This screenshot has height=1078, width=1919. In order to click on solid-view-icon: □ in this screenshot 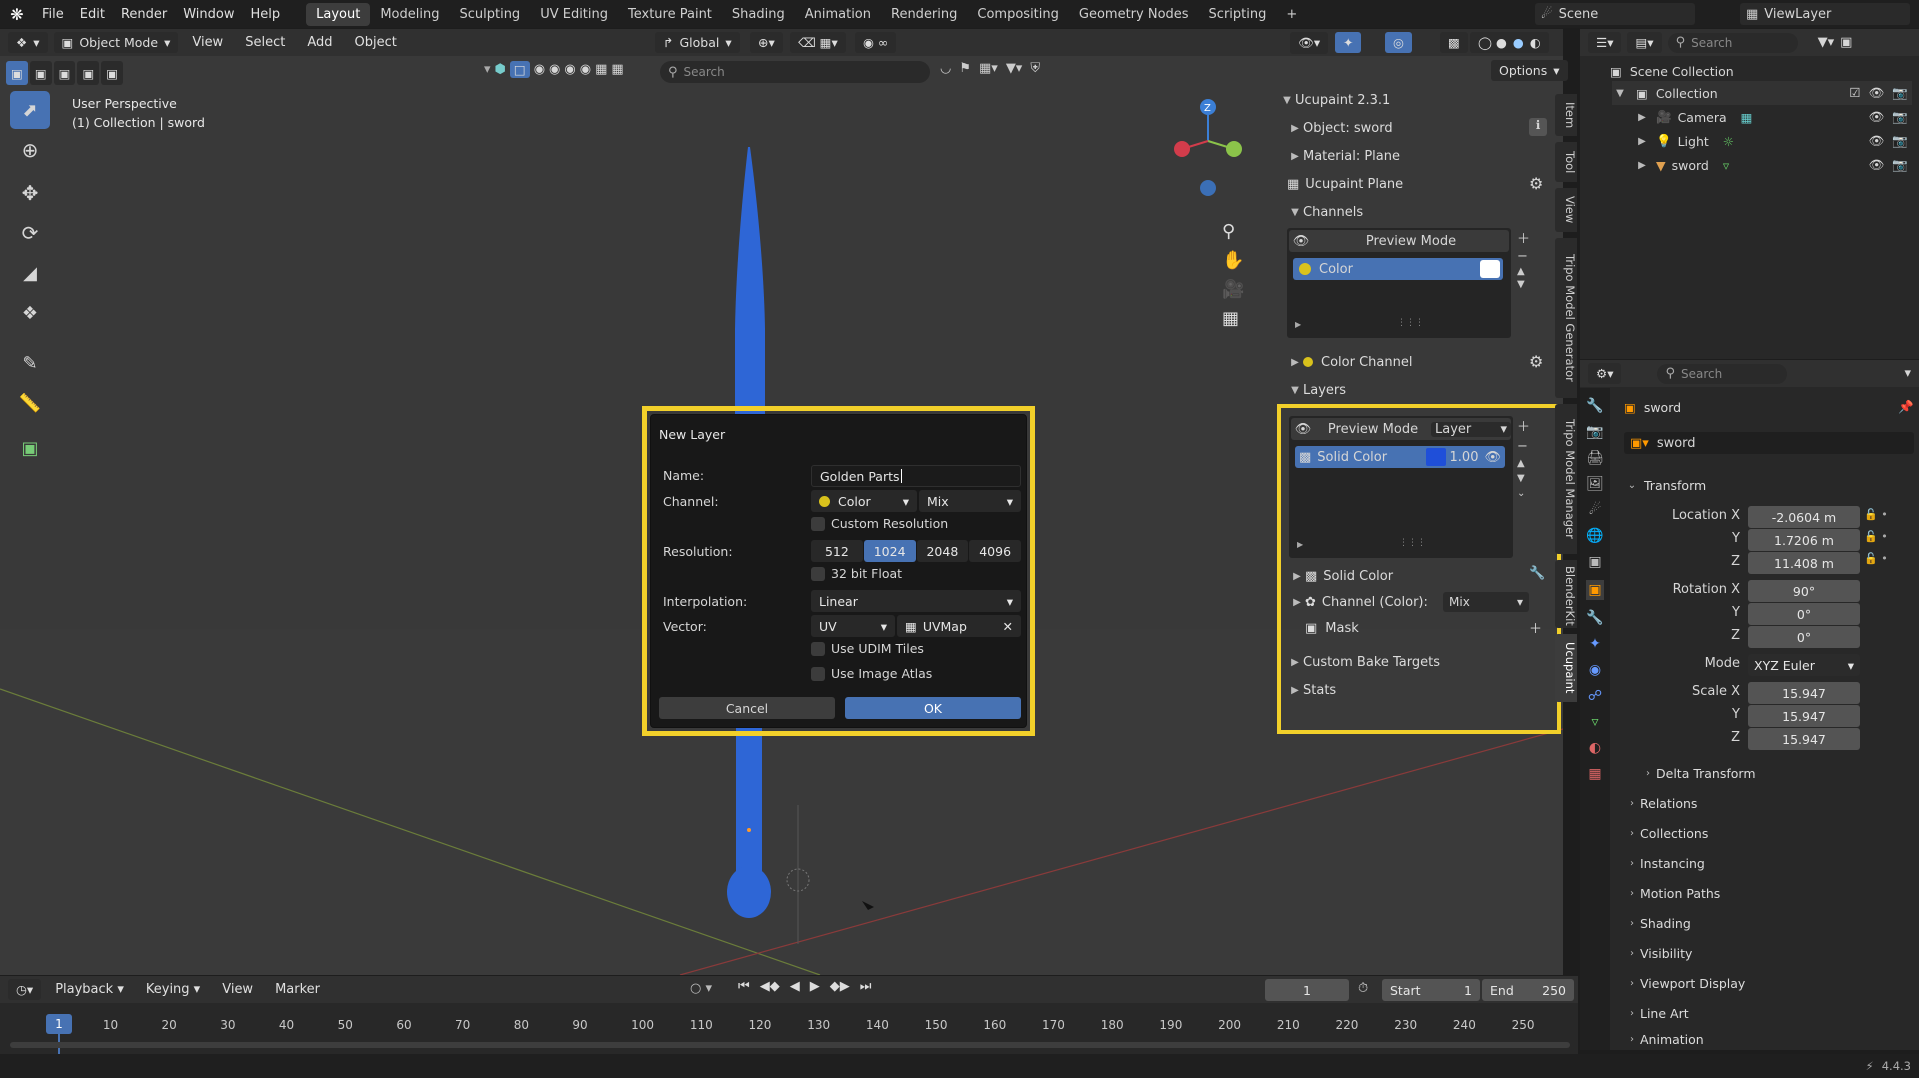, I will do `click(519, 69)`.